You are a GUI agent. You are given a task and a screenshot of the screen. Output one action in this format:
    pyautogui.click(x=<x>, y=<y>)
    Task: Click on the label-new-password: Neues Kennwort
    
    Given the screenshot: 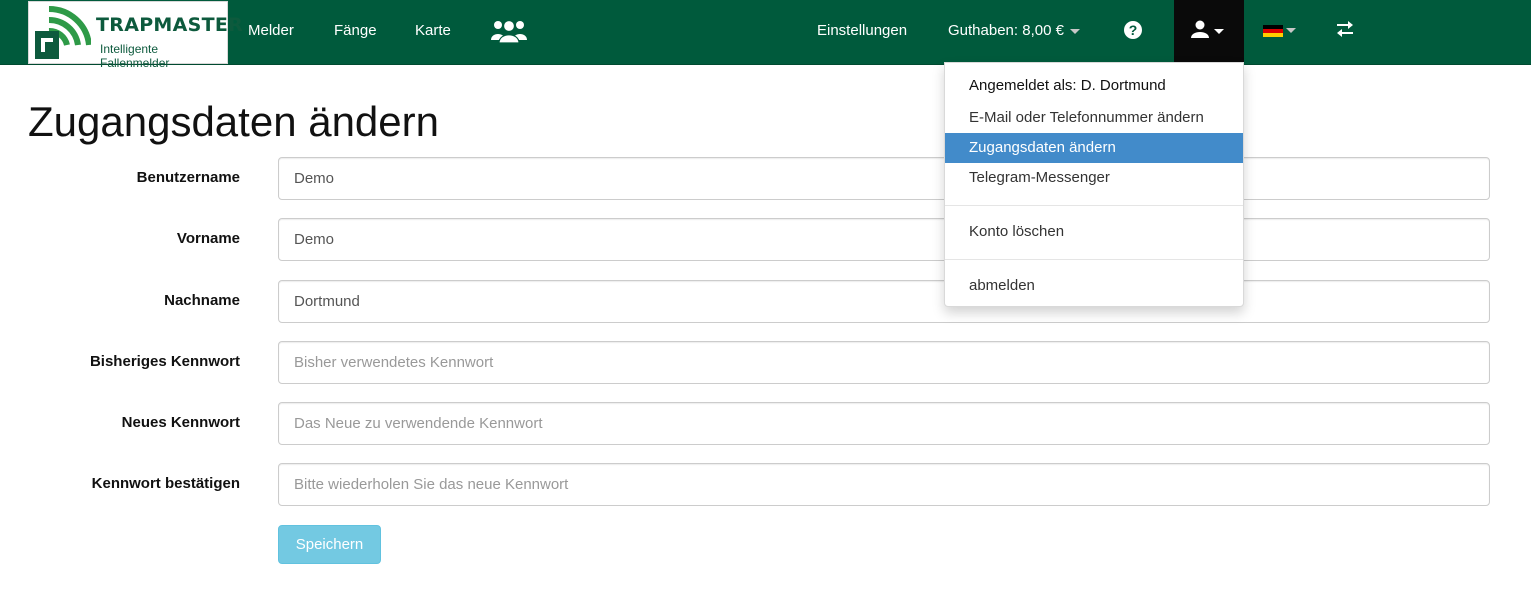 What is the action you would take?
    pyautogui.click(x=180, y=422)
    